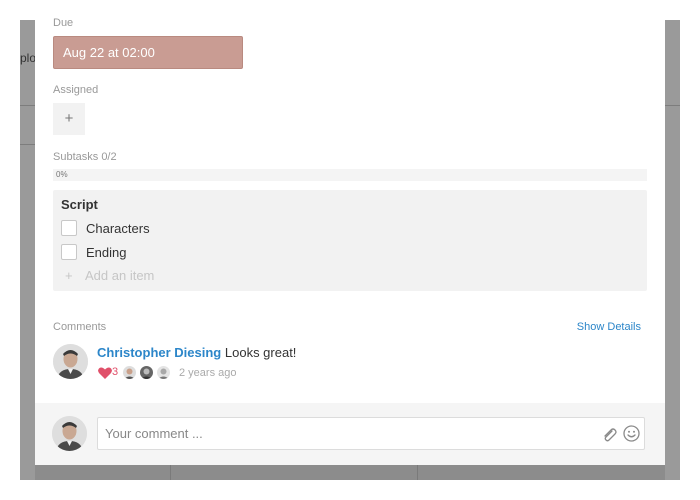  What do you see at coordinates (609, 435) in the screenshot?
I see `paperclip-icon` at bounding box center [609, 435].